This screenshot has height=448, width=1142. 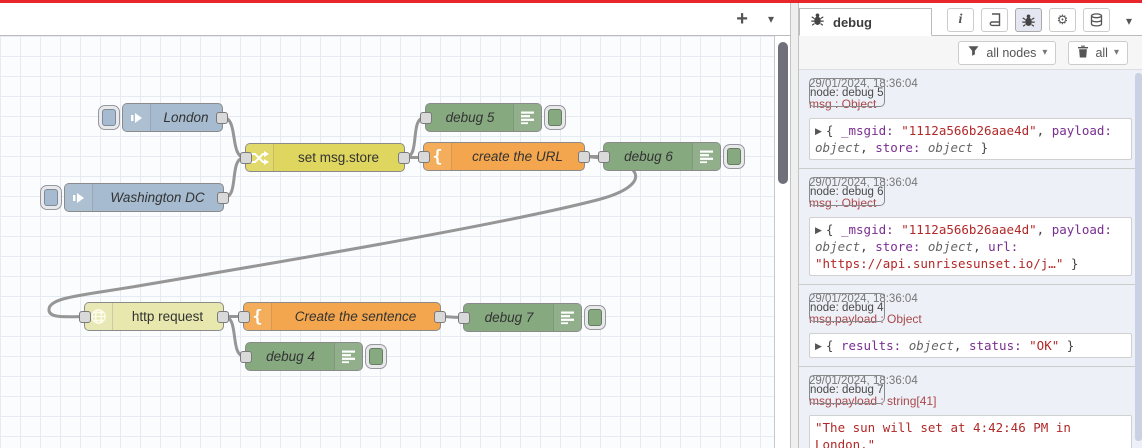 What do you see at coordinates (175, 117) in the screenshot?
I see `node-london: London` at bounding box center [175, 117].